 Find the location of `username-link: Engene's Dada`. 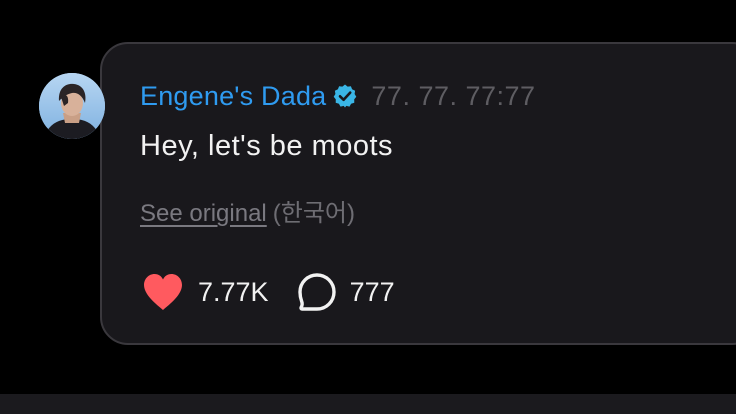

username-link: Engene's Dada is located at coordinates (233, 96).